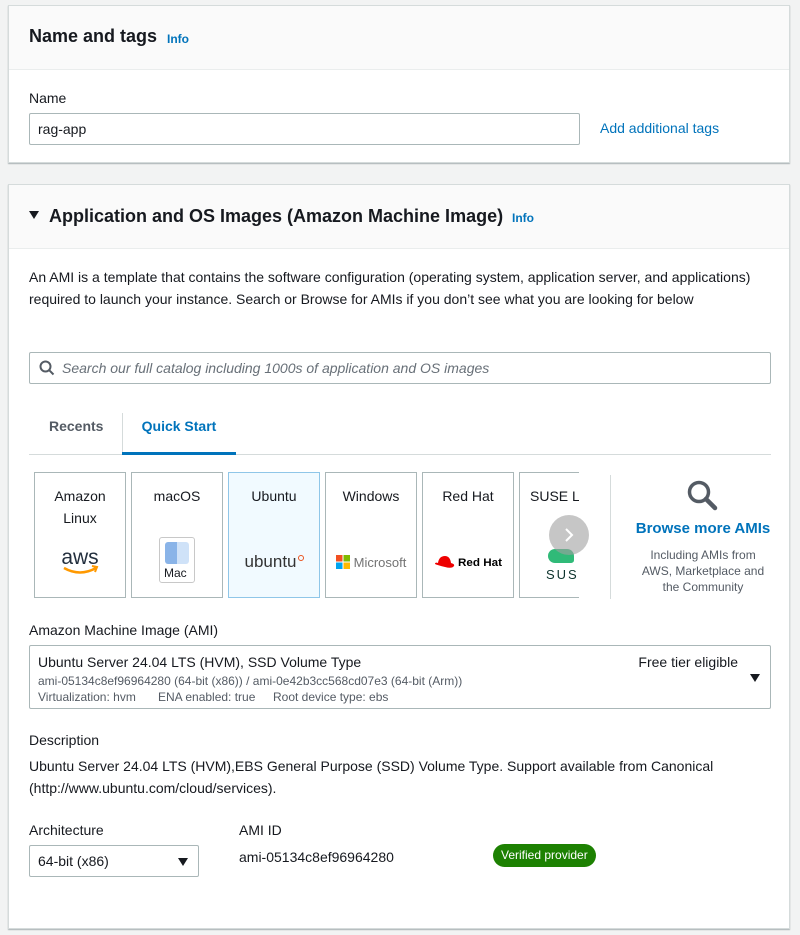  Describe the element at coordinates (554, 496) in the screenshot. I see `os-card-label: SUSE Li` at that location.